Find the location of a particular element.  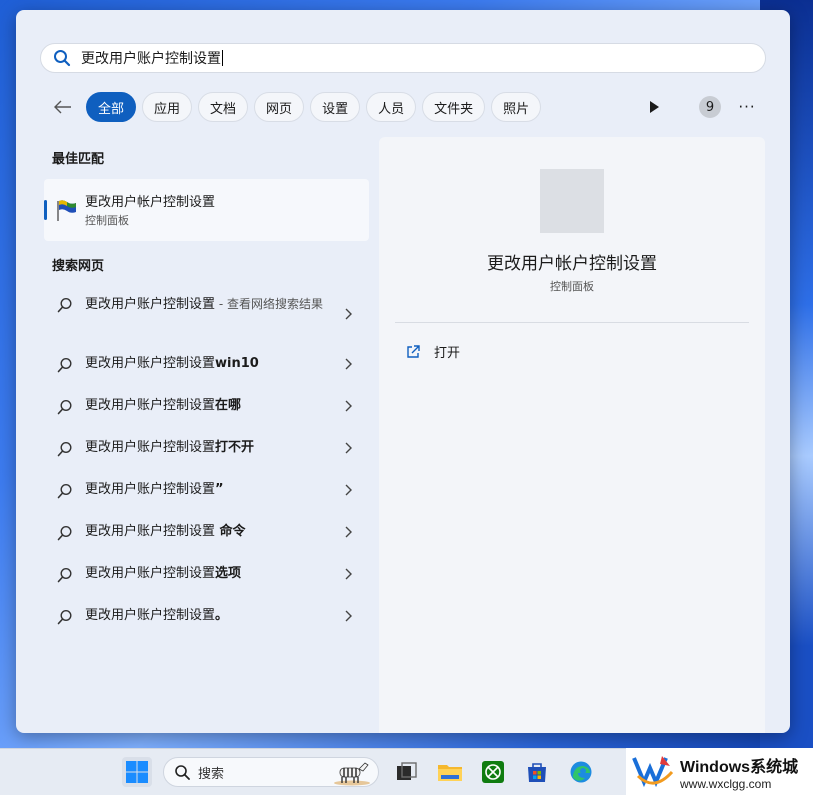

web-result-item: 更改用户账户控制设置在哪 is located at coordinates (206, 406).